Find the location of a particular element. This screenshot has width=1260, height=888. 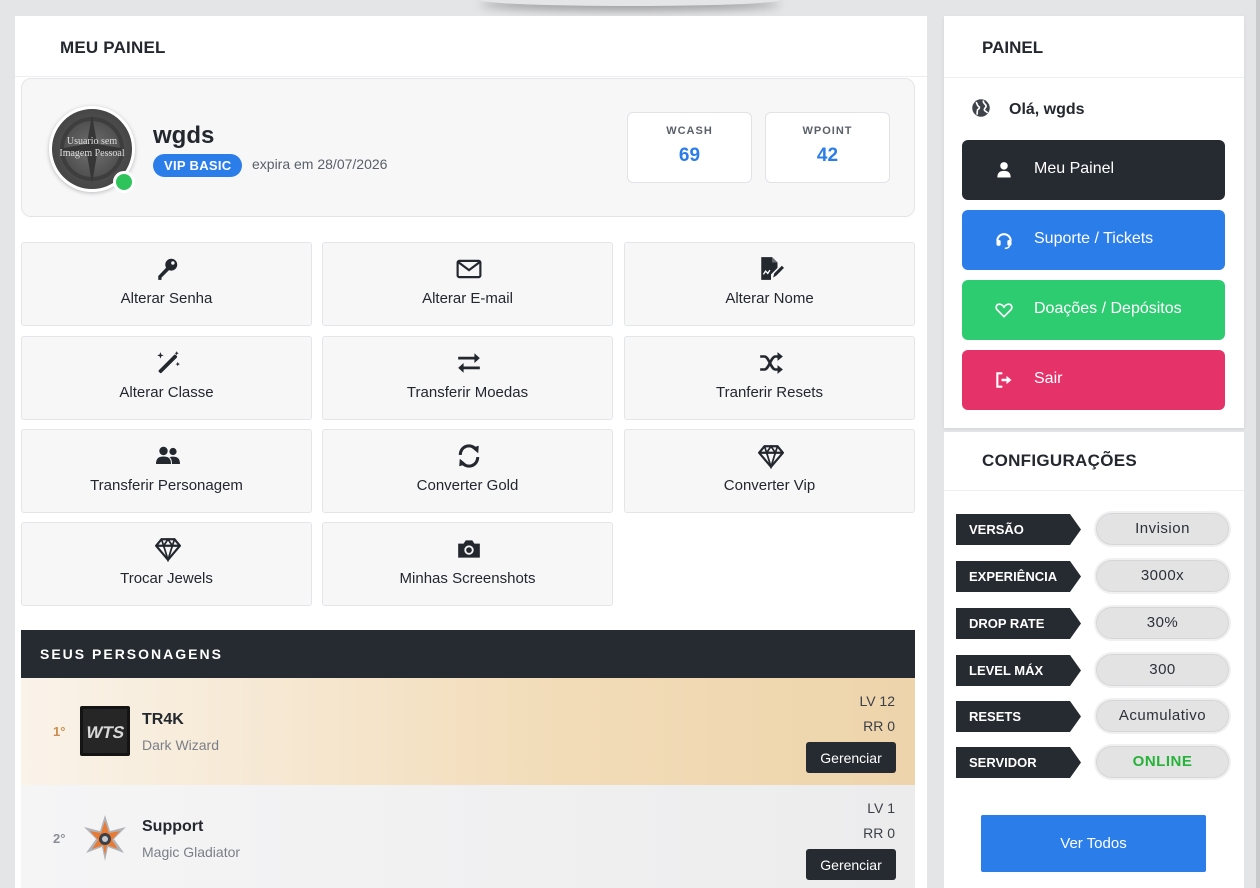

greeting-text: Olá, wgds is located at coordinates (1047, 109).